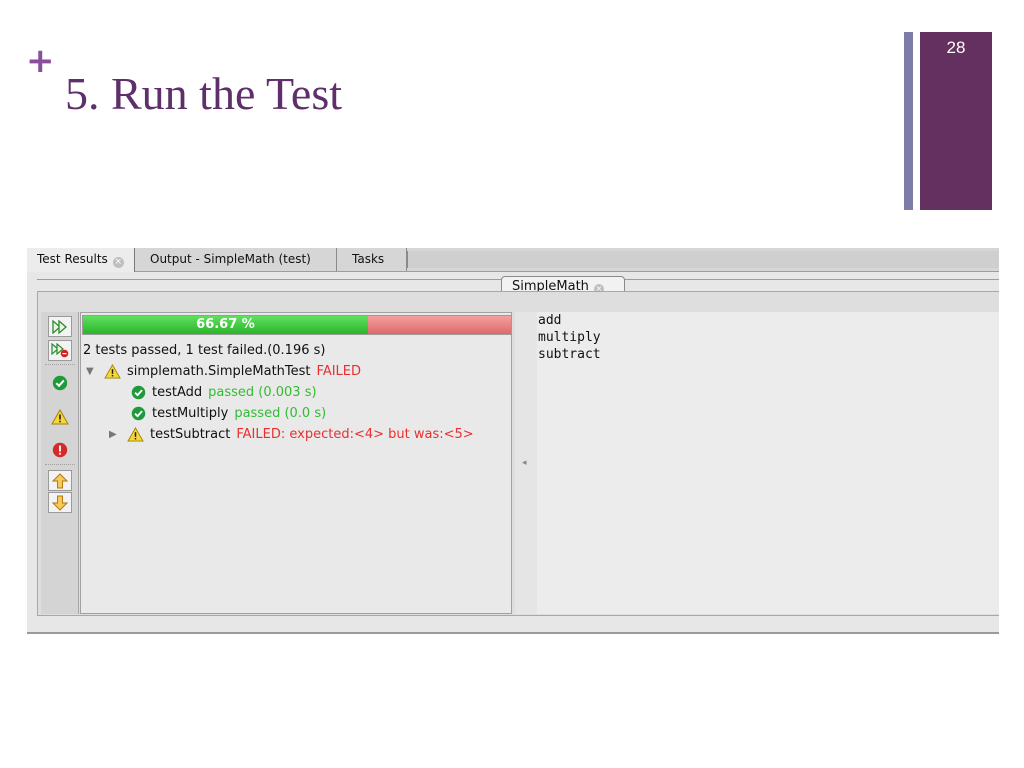 This screenshot has width=1024, height=768. Describe the element at coordinates (339, 371) in the screenshot. I see `suite-status: FAILED` at that location.